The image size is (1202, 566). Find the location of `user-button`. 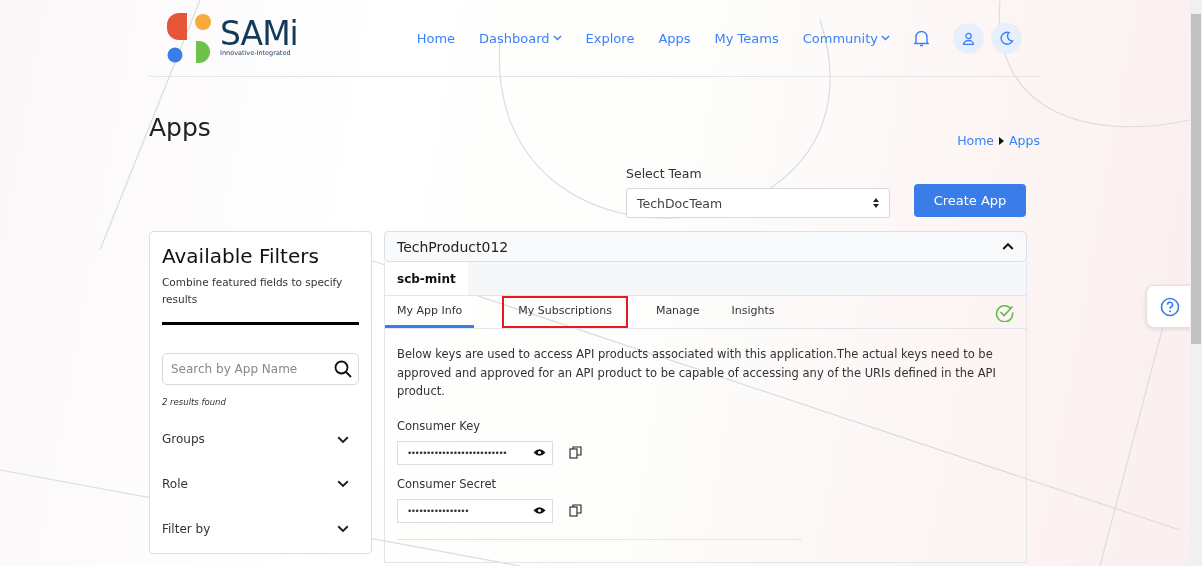

user-button is located at coordinates (968, 38).